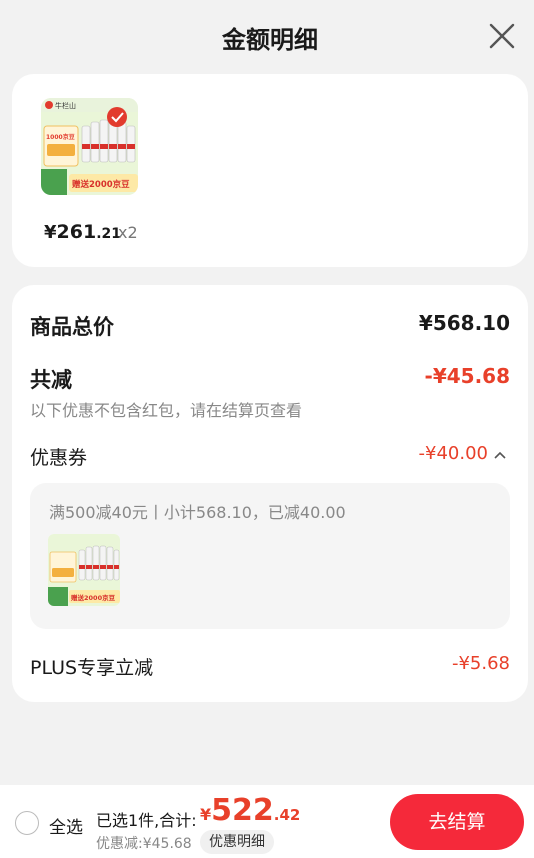  I want to click on radio-unchecked-icon, so click(27, 823).